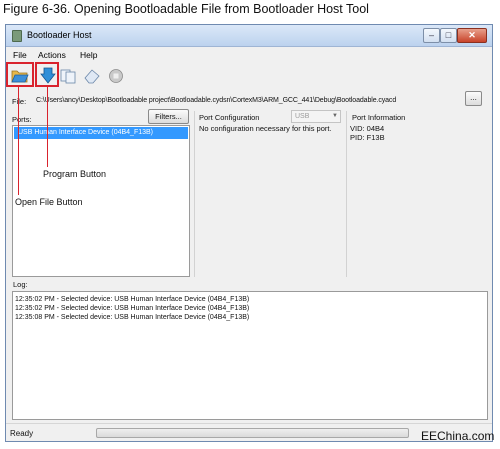 This screenshot has height=449, width=500. I want to click on program-arrow-icon, so click(48, 75).